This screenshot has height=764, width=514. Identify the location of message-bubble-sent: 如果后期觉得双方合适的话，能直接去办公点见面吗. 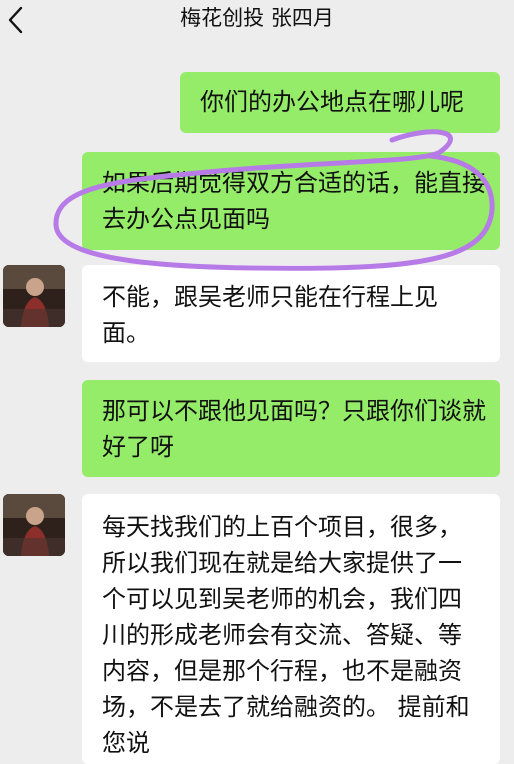
(291, 201).